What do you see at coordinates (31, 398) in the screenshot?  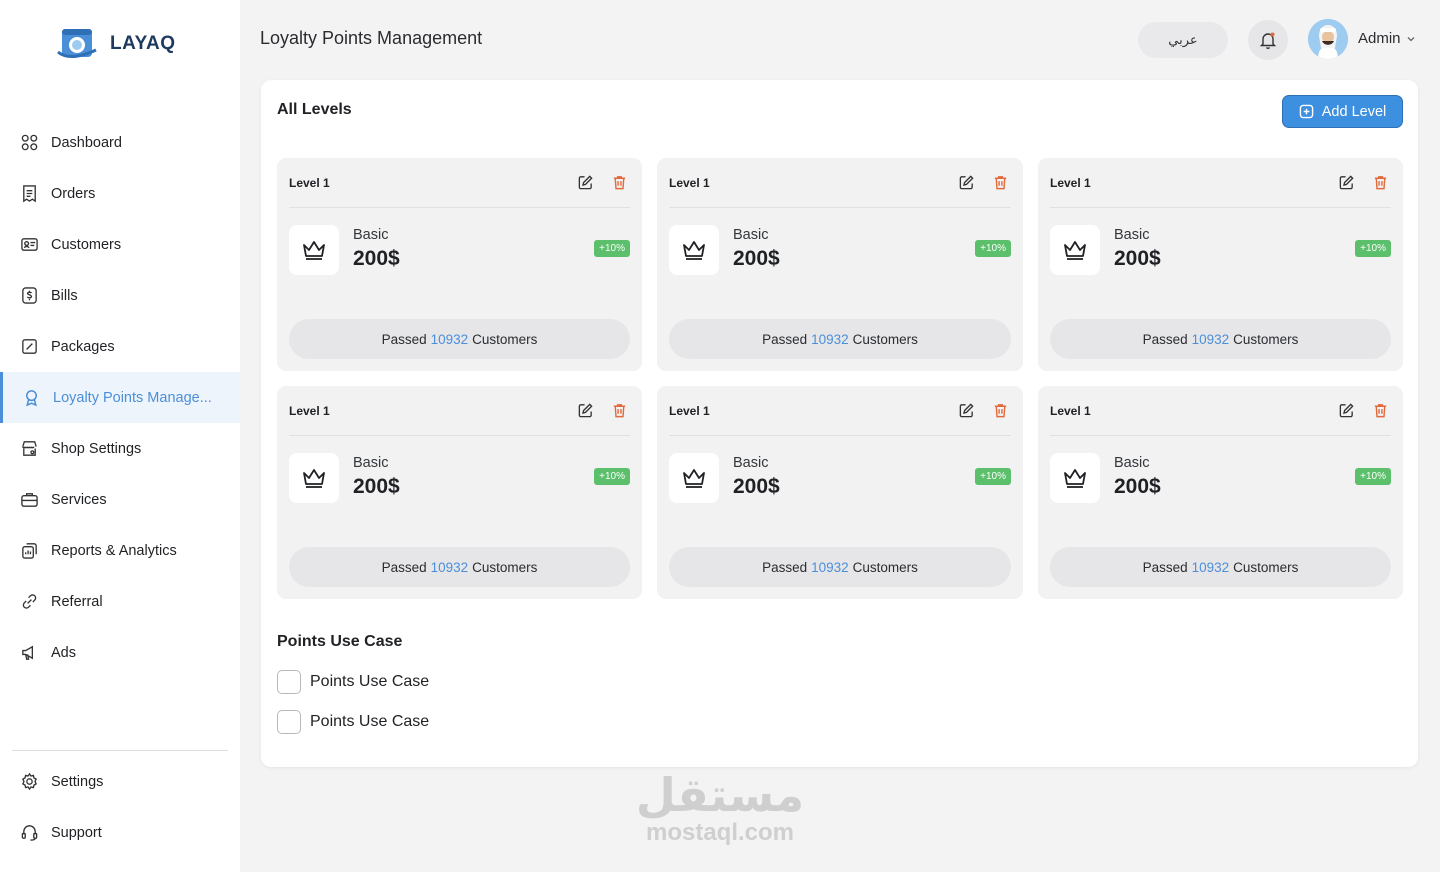 I see `award-icon` at bounding box center [31, 398].